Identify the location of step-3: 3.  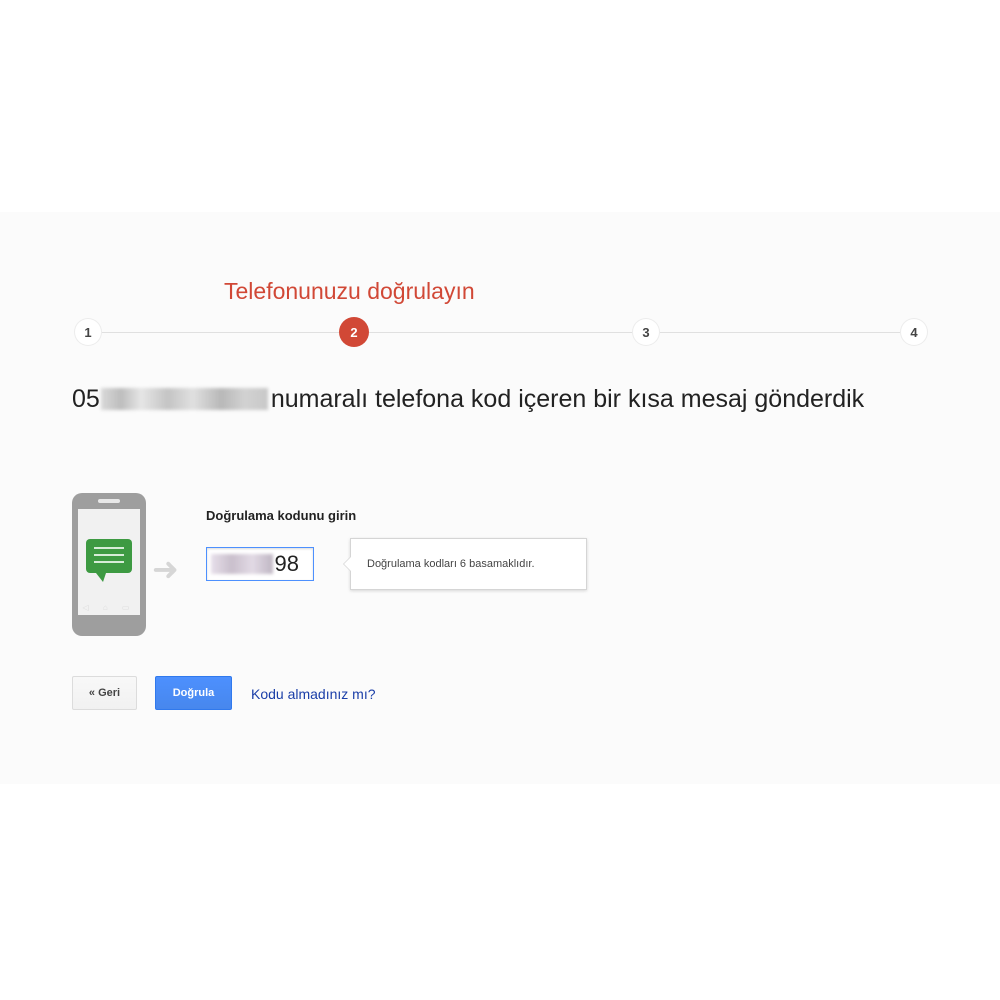
(646, 332).